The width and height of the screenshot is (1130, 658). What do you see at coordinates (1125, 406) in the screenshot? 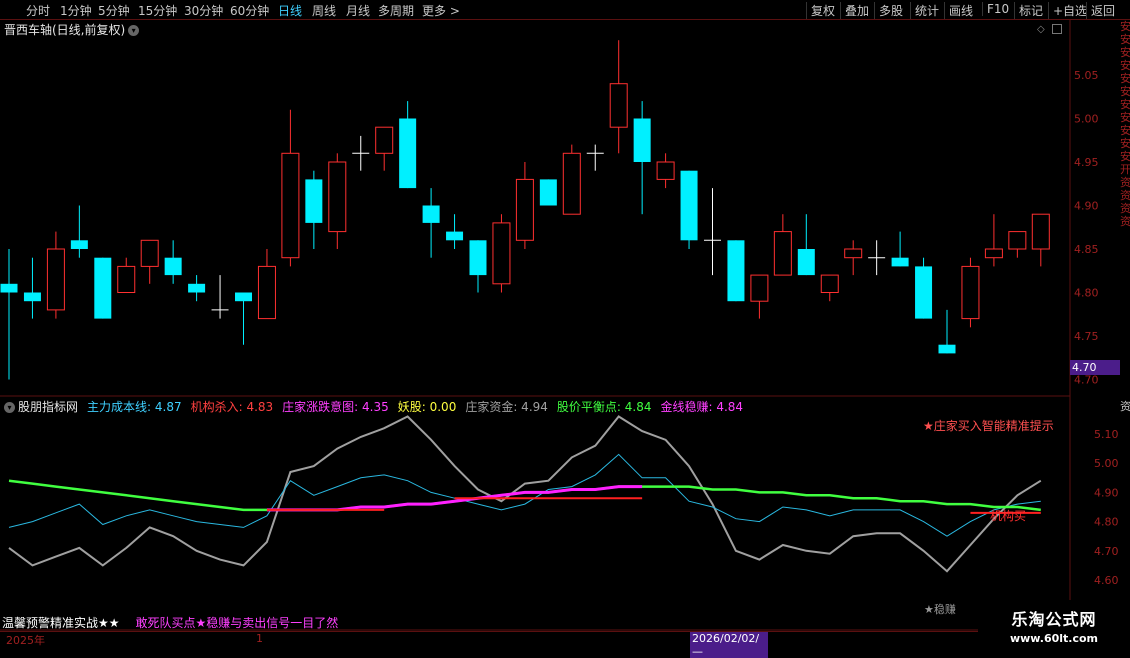
I see `right-side-column-2: 资` at bounding box center [1125, 406].